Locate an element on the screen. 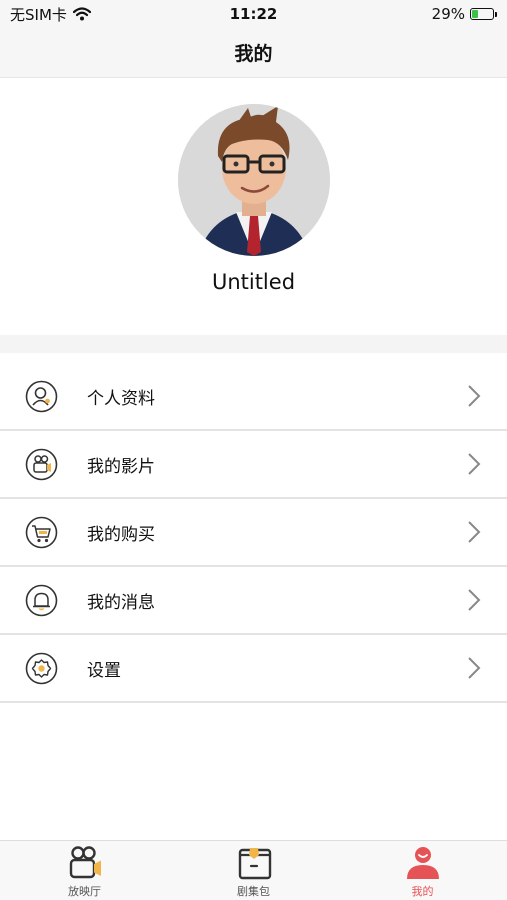 Image resolution: width=507 pixels, height=900 pixels. menu-item-my-films: 我的影片 is located at coordinates (253, 465).